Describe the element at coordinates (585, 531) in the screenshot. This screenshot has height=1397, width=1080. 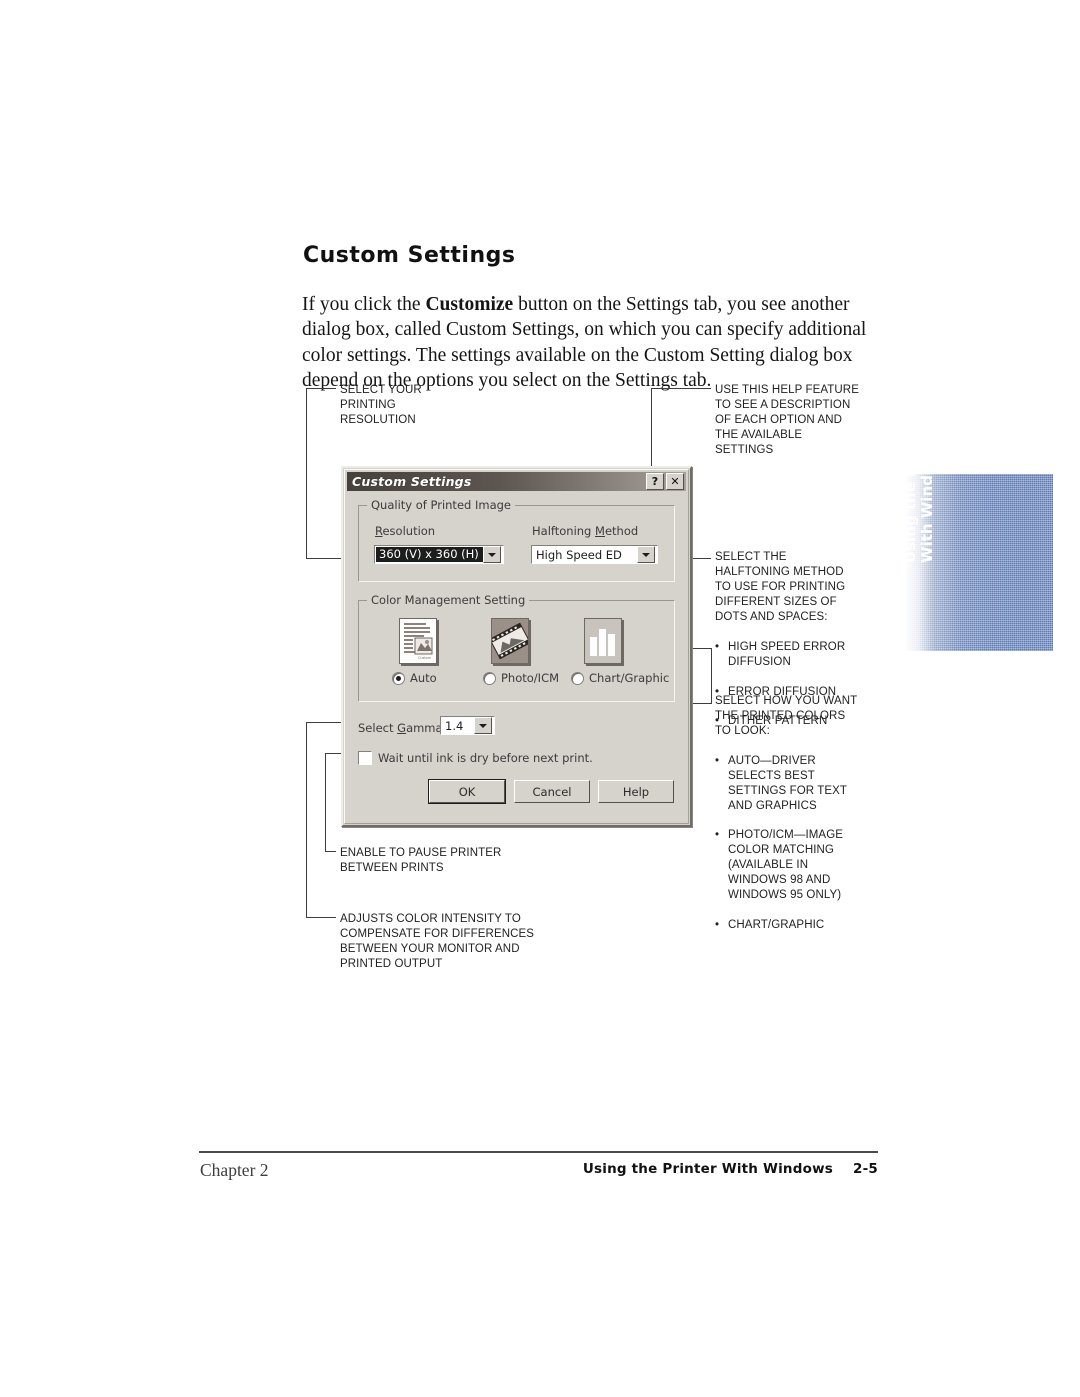
I see `halftoning-label: Halftoning Method` at that location.